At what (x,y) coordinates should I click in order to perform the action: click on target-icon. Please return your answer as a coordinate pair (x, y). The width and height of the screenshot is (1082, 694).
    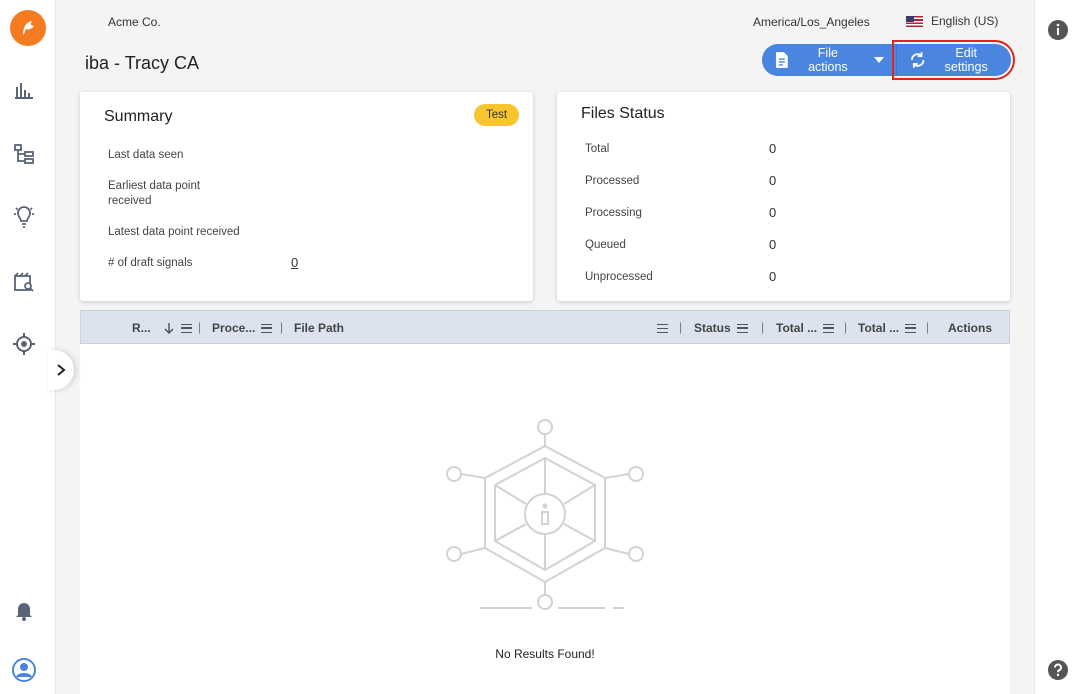
    Looking at the image, I should click on (24, 344).